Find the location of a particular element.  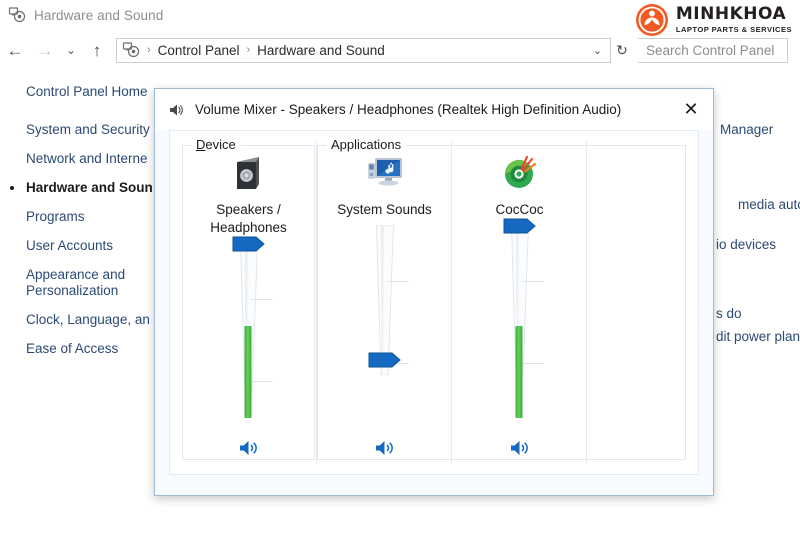

channel-coccoc: CocCoc is located at coordinates (519, 302).